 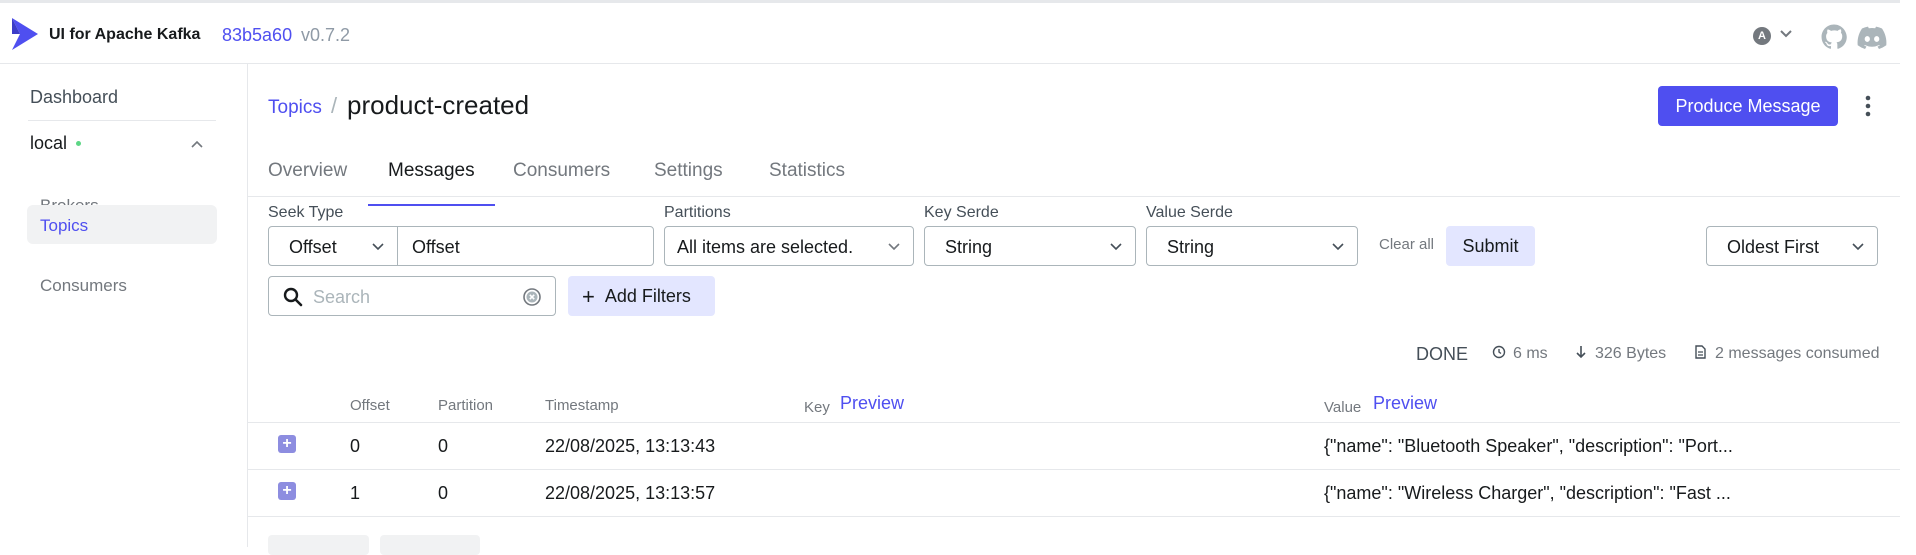 I want to click on offset-input: Offset, so click(x=525, y=246).